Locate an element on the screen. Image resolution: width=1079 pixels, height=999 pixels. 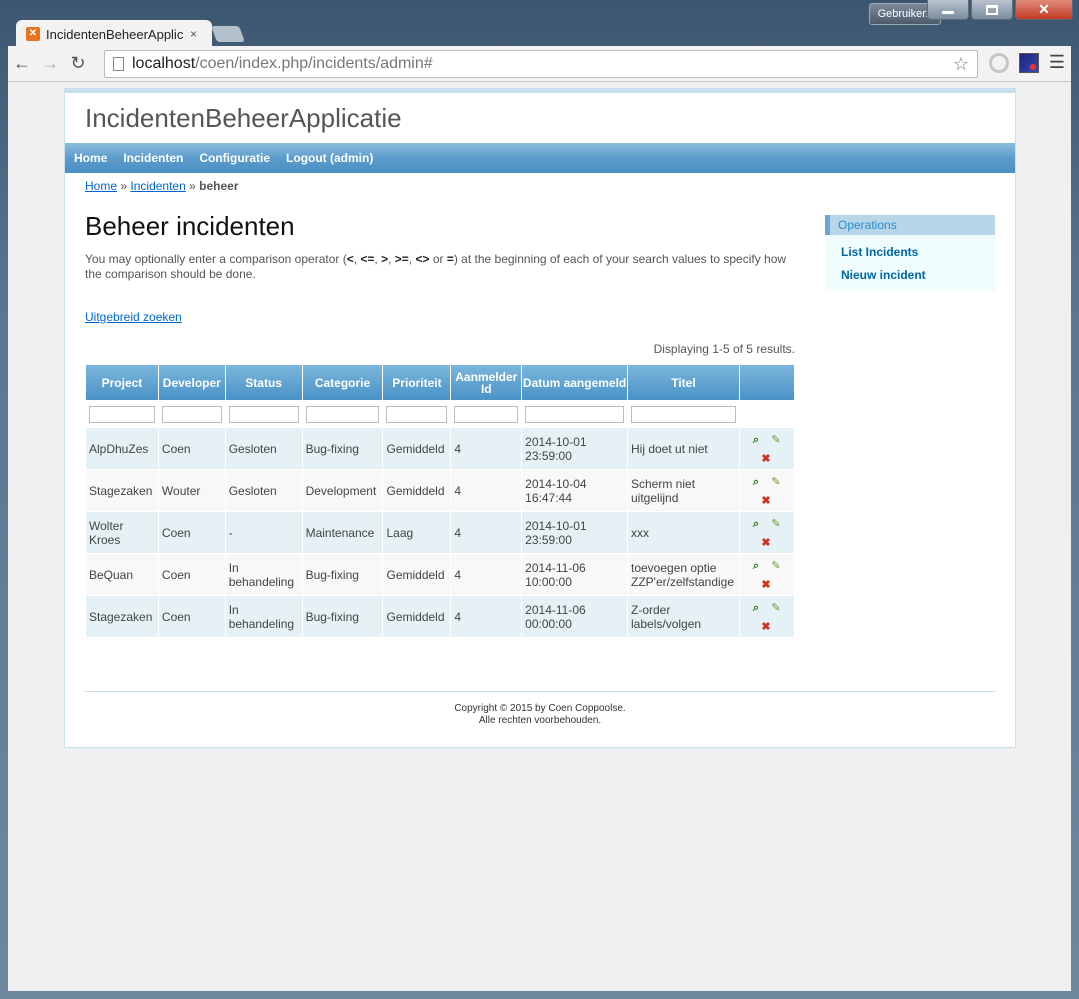
tab-title: IncidentenBeheerApplicatie is located at coordinates (115, 34).